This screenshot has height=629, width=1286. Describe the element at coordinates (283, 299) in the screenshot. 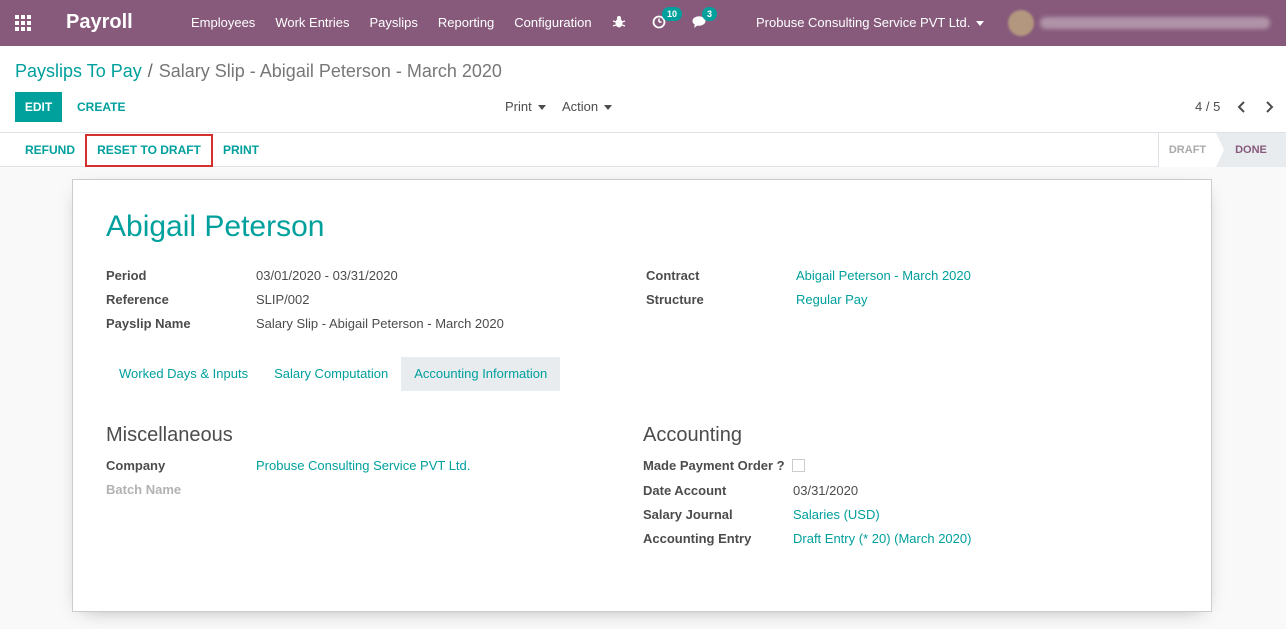

I see `reference-value: SLIP/002` at that location.